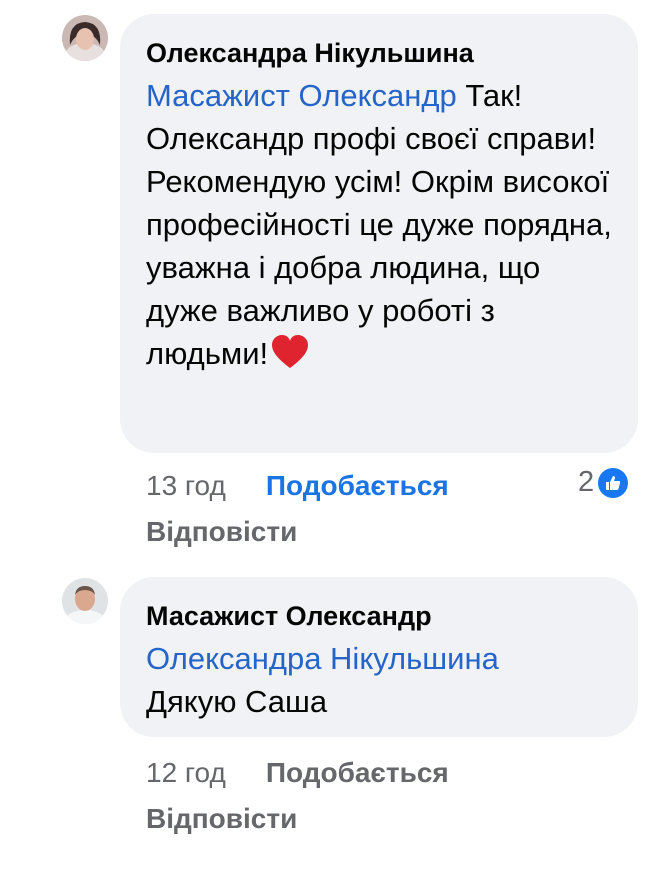  Describe the element at coordinates (322, 658) in the screenshot. I see `mention-link: Олександра Нікульшина` at that location.